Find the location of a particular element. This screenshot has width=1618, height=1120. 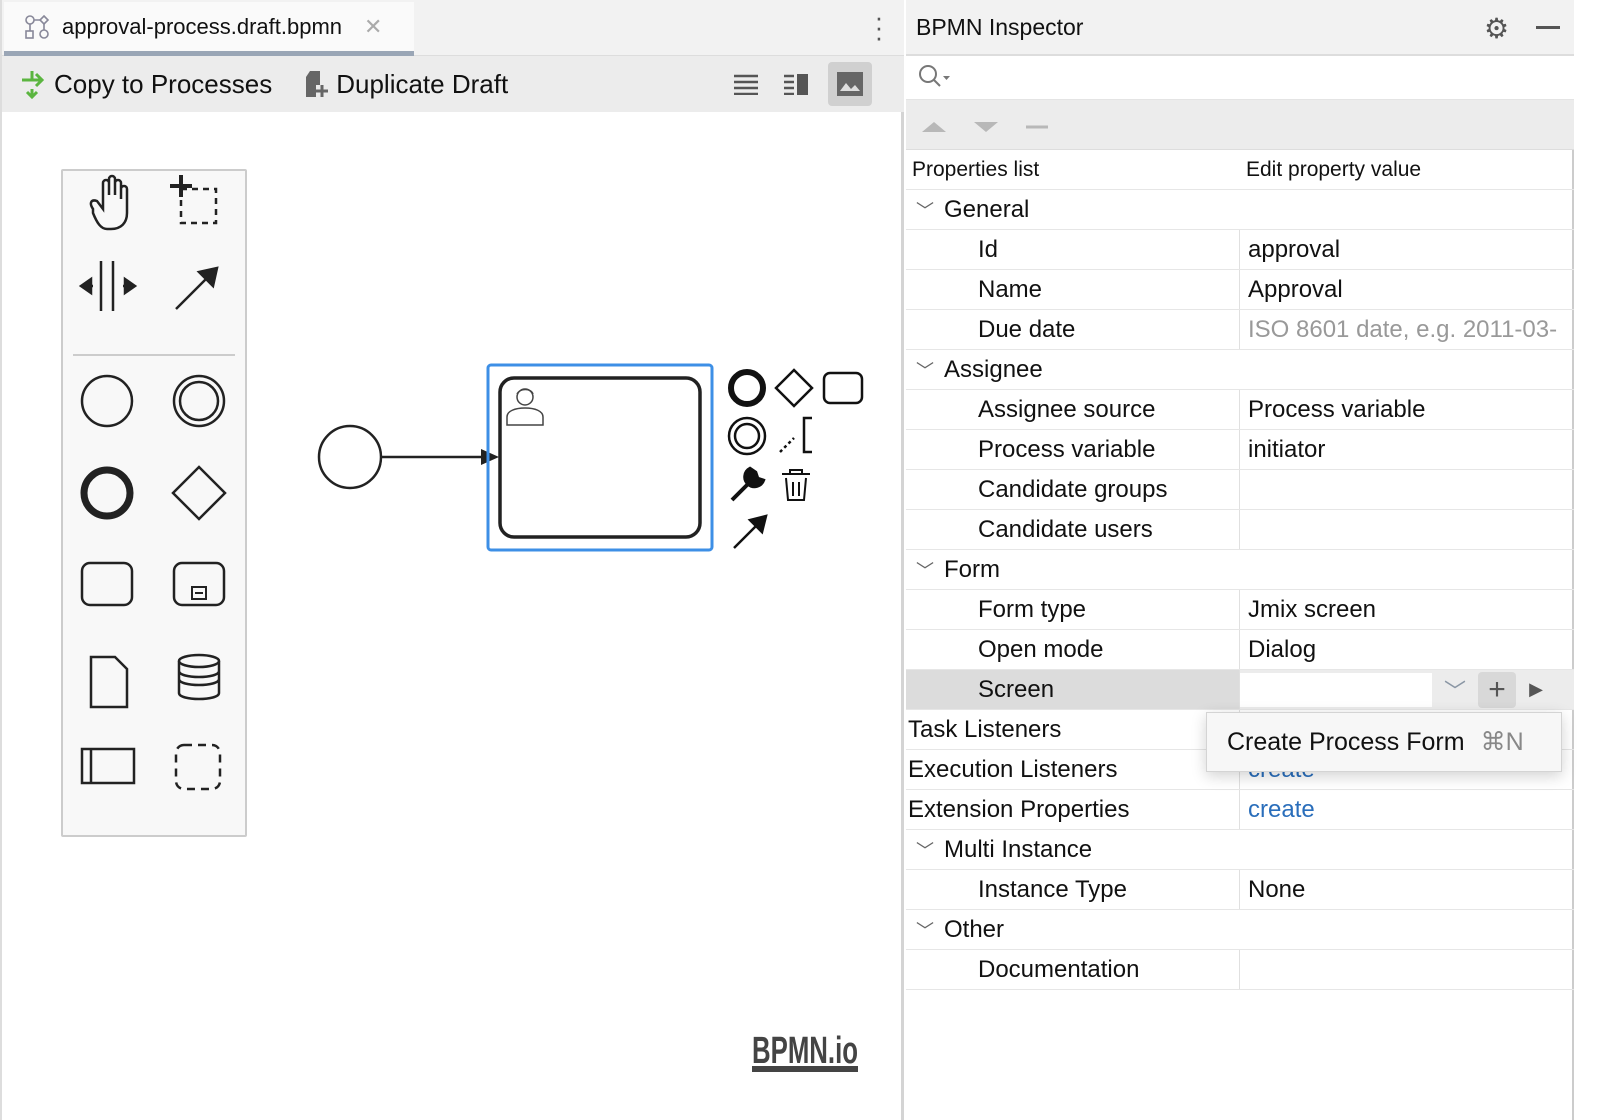

property-group: ﹀ General is located at coordinates (1240, 210).